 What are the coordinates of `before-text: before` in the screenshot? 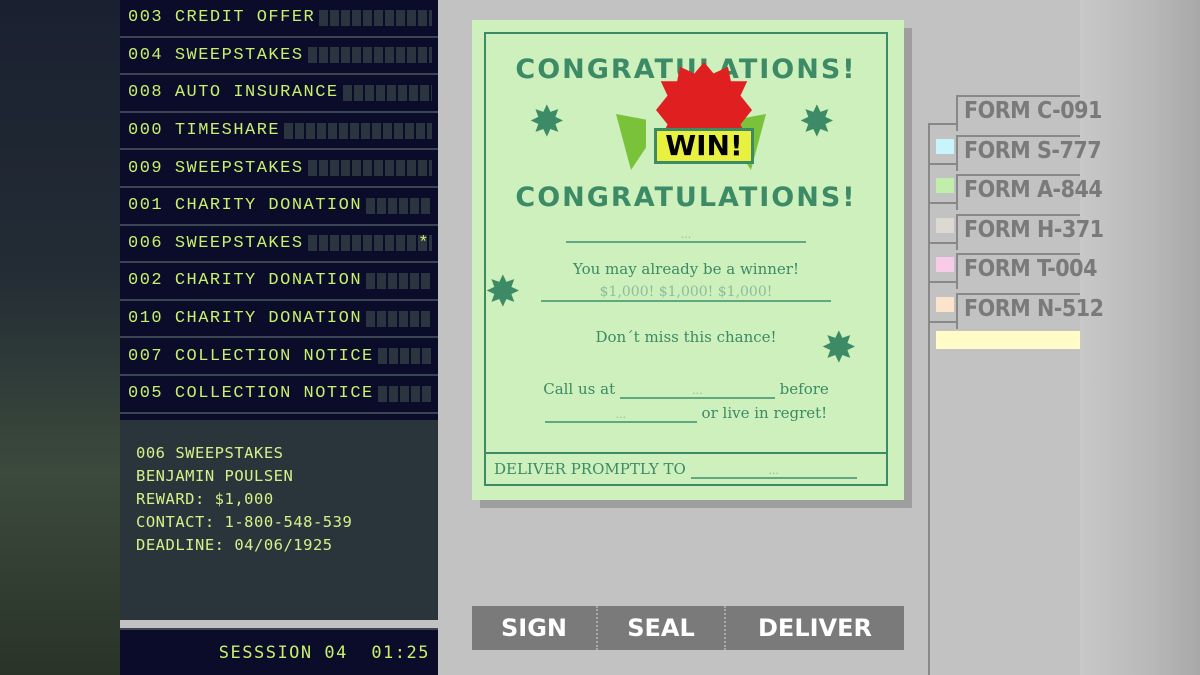 It's located at (804, 389).